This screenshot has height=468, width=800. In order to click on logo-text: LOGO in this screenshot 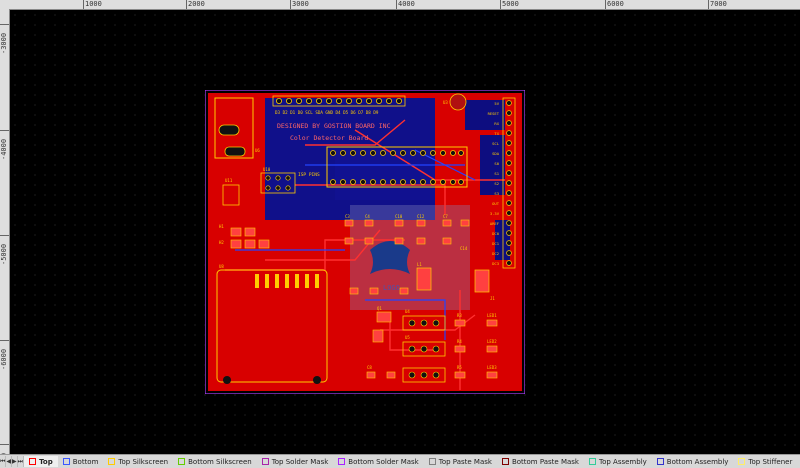, I will do `click(391, 288)`.